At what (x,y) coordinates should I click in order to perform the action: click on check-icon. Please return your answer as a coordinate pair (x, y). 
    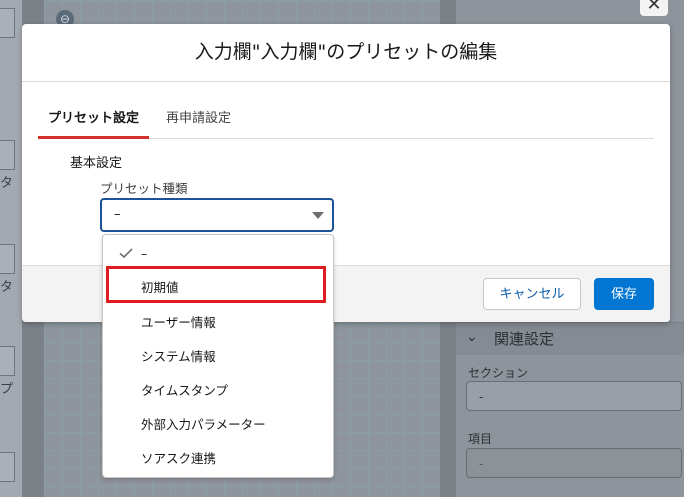
    Looking at the image, I should click on (126, 253).